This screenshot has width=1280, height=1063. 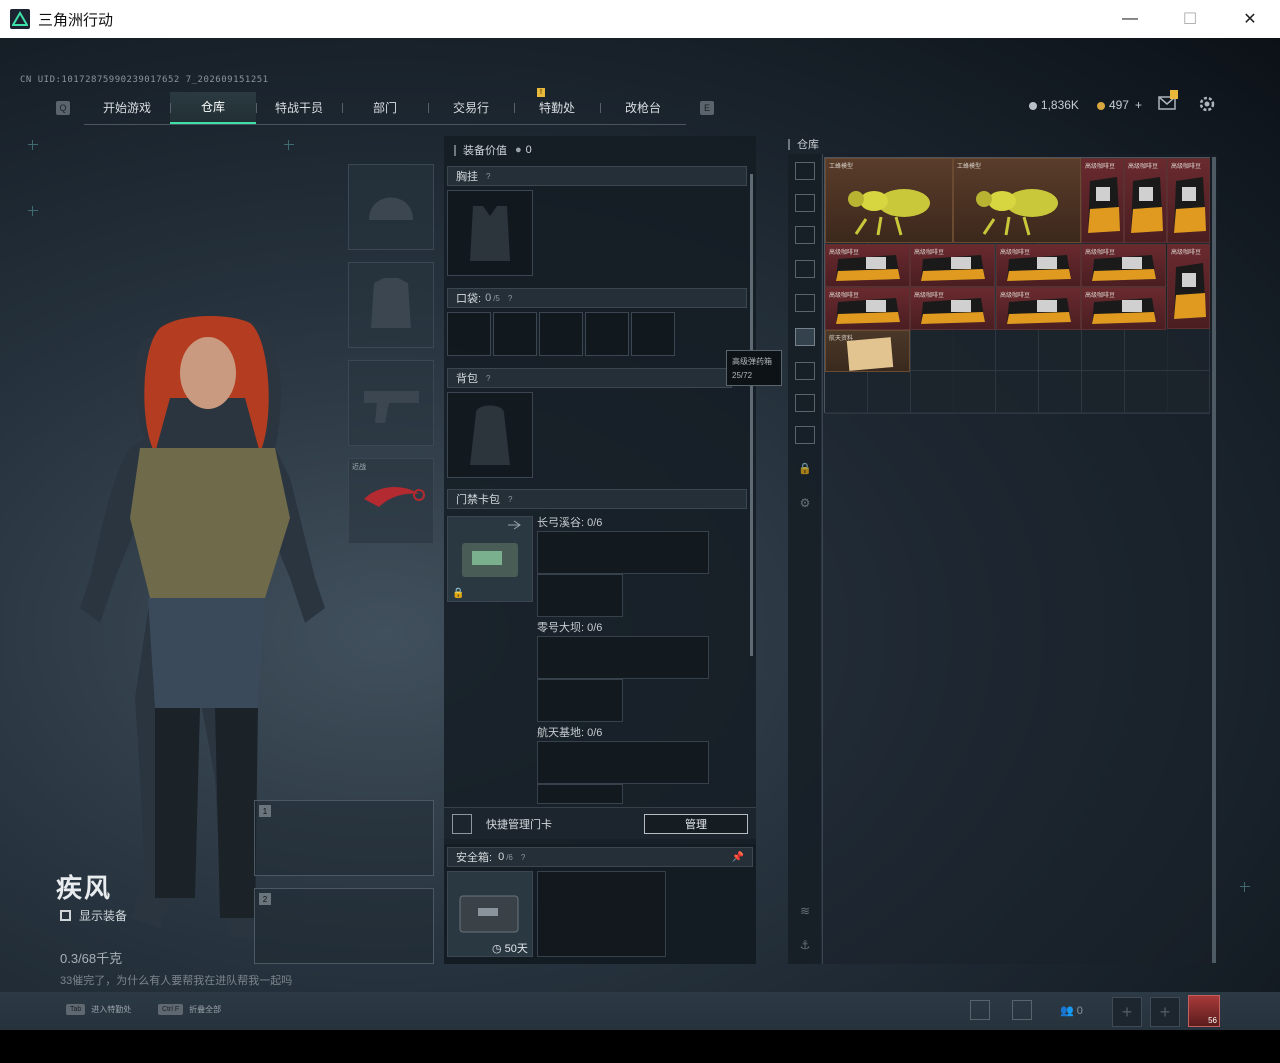 What do you see at coordinates (344, 926) in the screenshot?
I see `primary-weapon-slot-2: 2` at bounding box center [344, 926].